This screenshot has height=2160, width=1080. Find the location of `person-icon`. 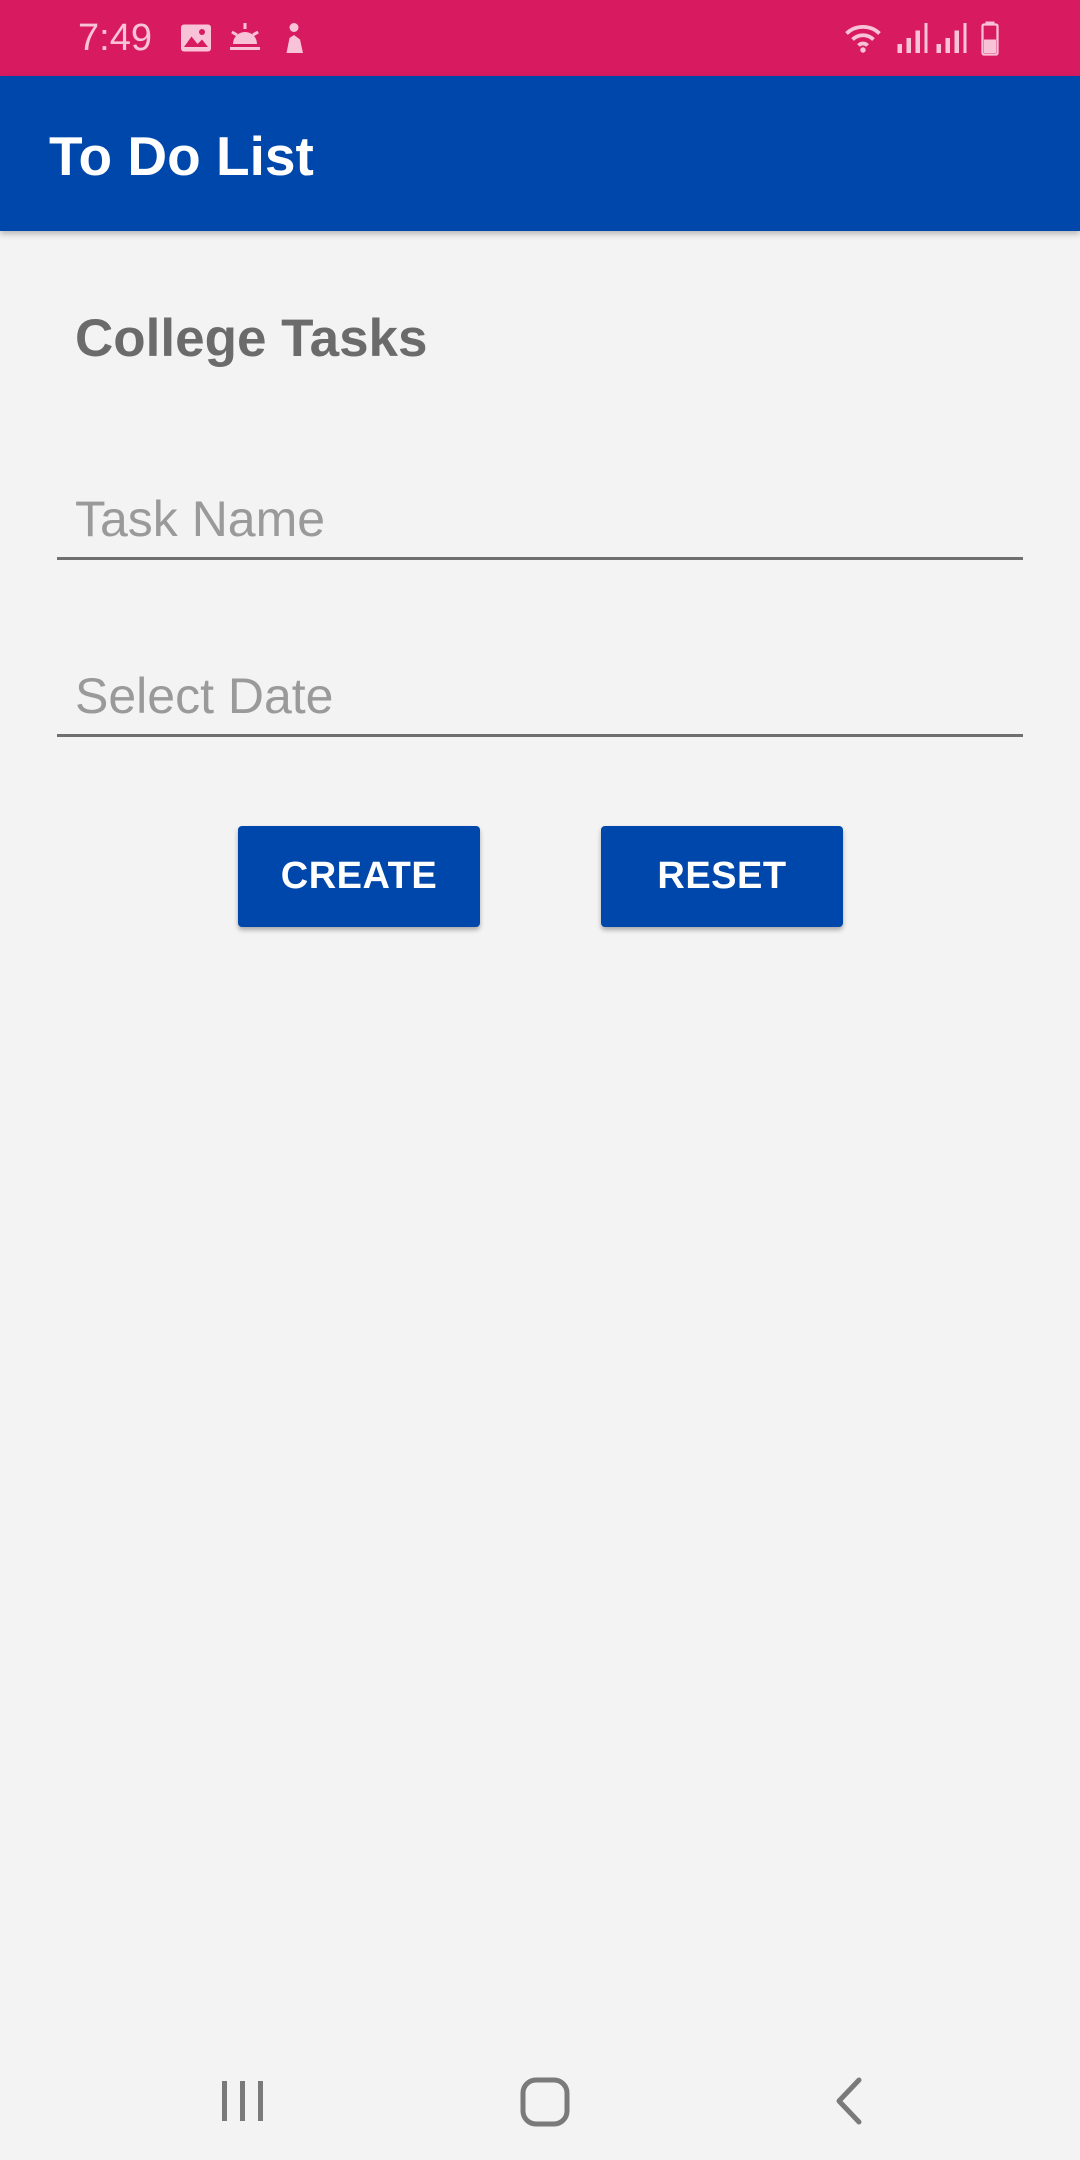

person-icon is located at coordinates (294, 38).